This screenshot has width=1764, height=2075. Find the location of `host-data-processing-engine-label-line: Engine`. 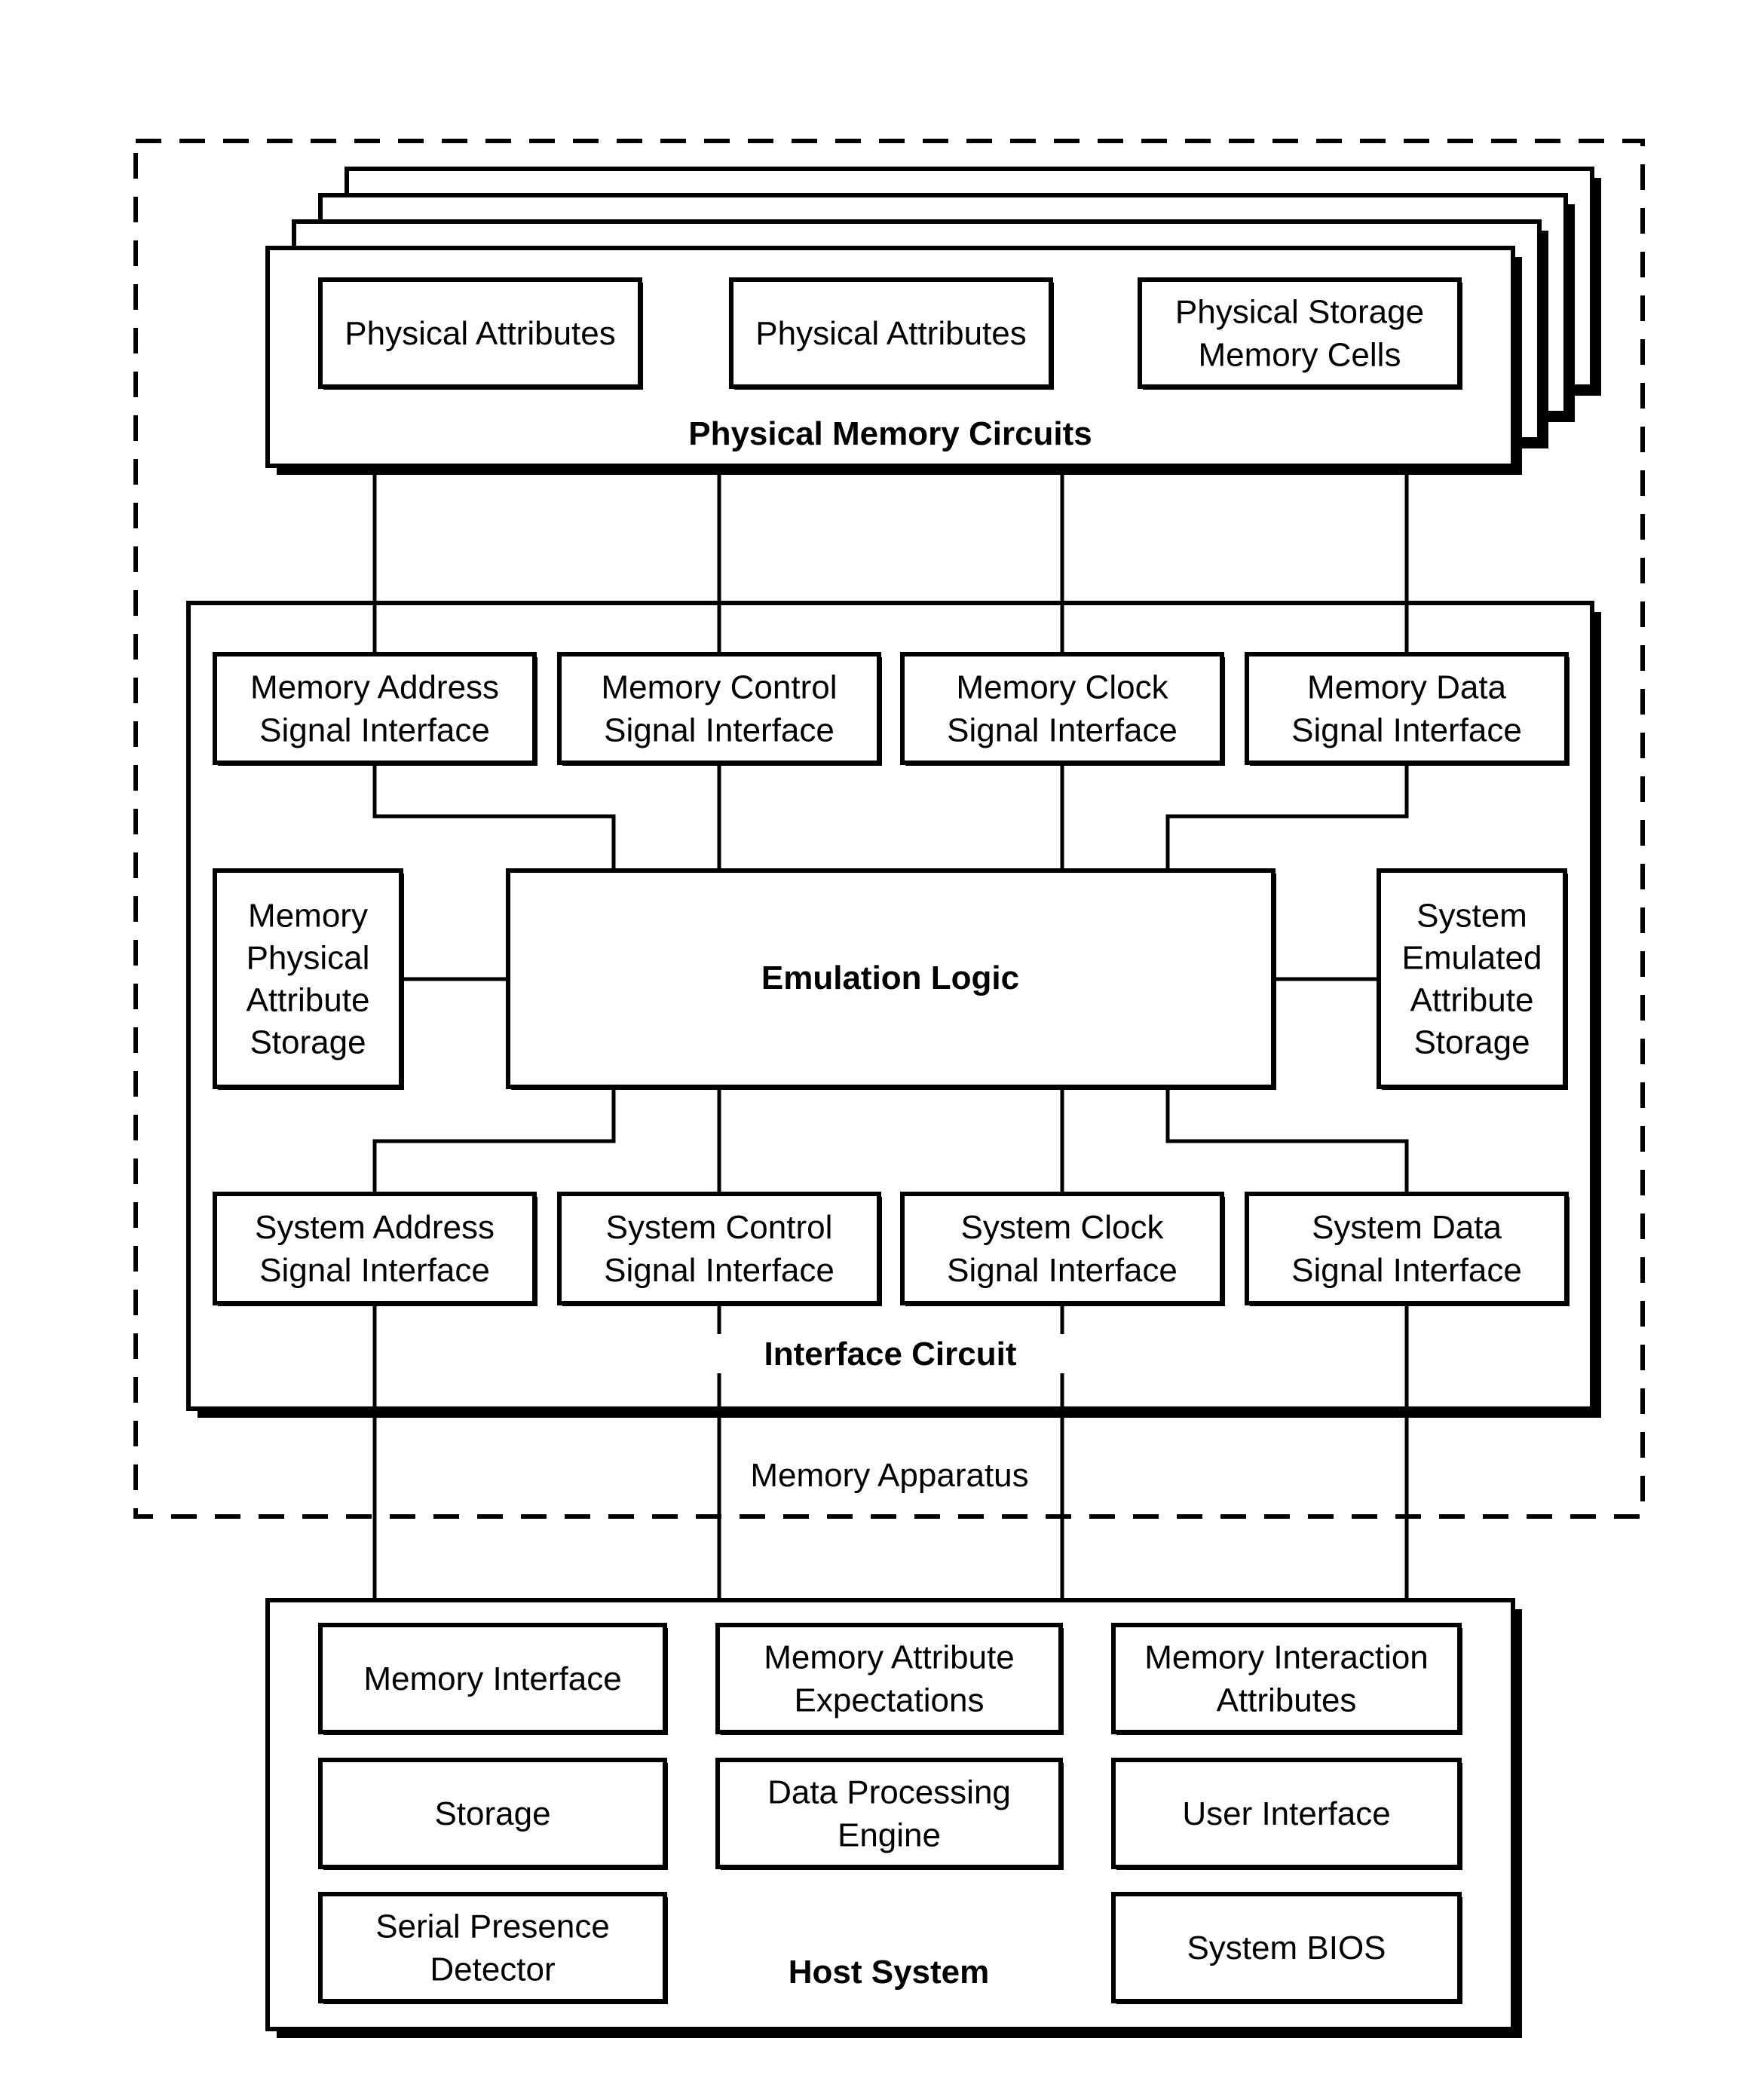

host-data-processing-engine-label-line: Engine is located at coordinates (889, 1835).